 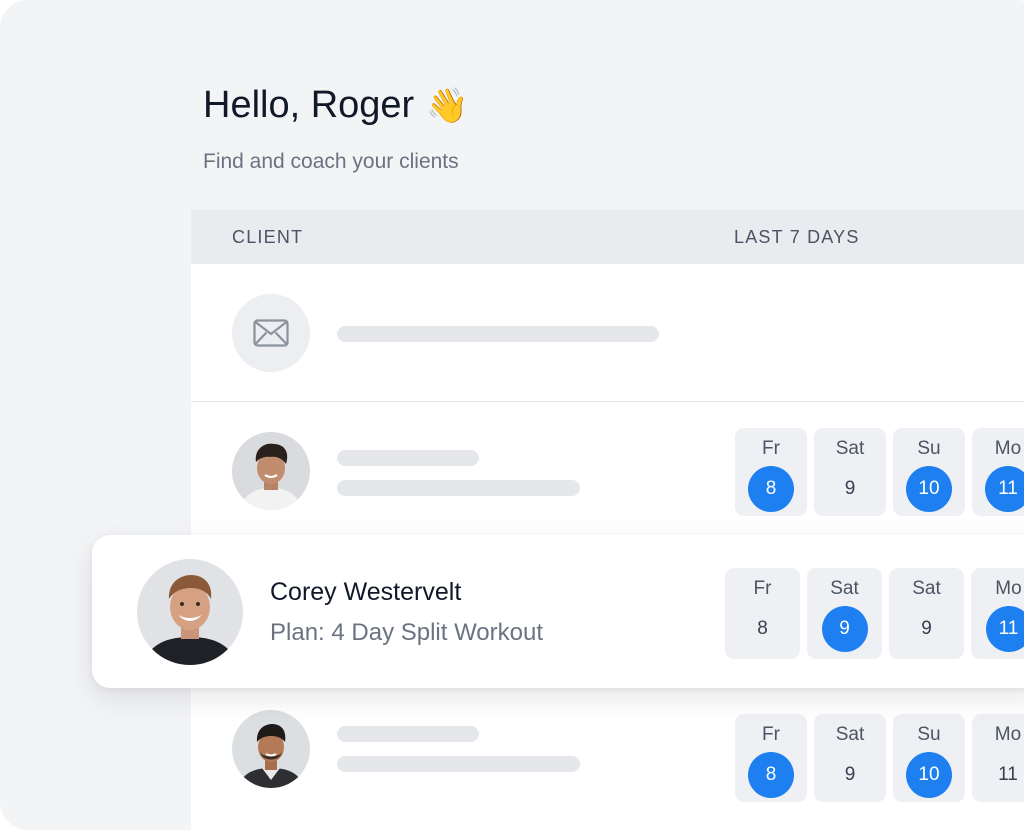 What do you see at coordinates (447, 106) in the screenshot?
I see `wave-icon: 👋` at bounding box center [447, 106].